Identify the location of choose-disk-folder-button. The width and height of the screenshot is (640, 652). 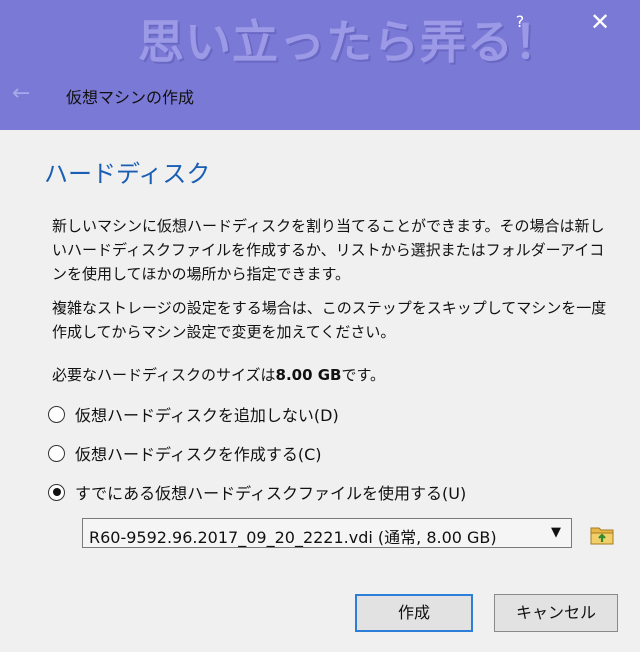
(602, 534).